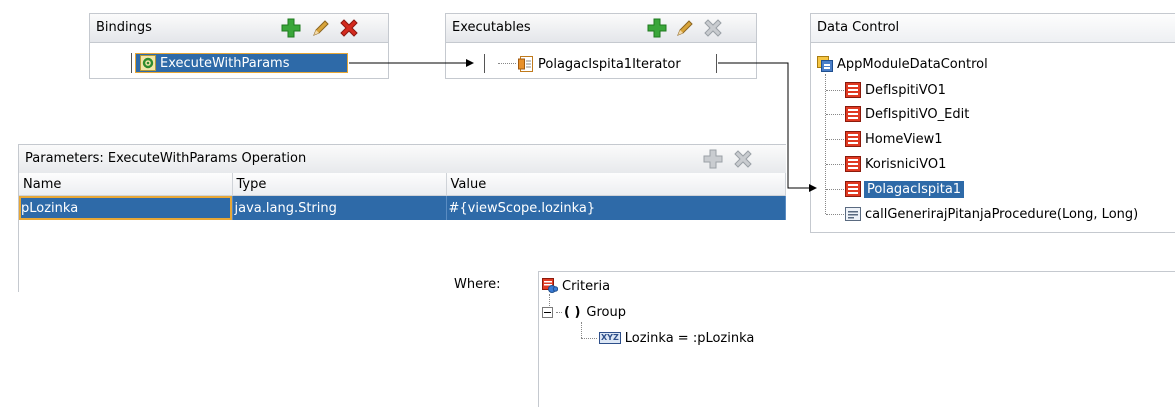 The image size is (1175, 407). What do you see at coordinates (166, 158) in the screenshot?
I see `parameters-title: Parameters: ExecuteWithParams Operation` at bounding box center [166, 158].